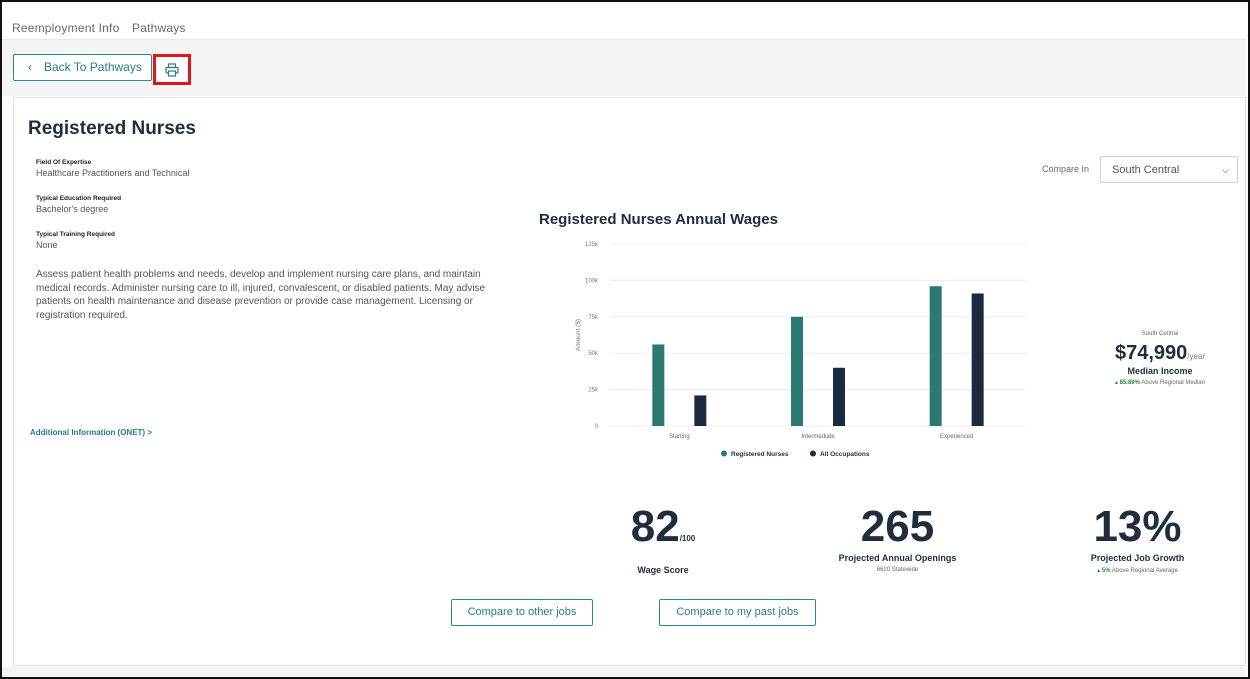  What do you see at coordinates (679, 437) in the screenshot?
I see `x-tick-label: Starting` at bounding box center [679, 437].